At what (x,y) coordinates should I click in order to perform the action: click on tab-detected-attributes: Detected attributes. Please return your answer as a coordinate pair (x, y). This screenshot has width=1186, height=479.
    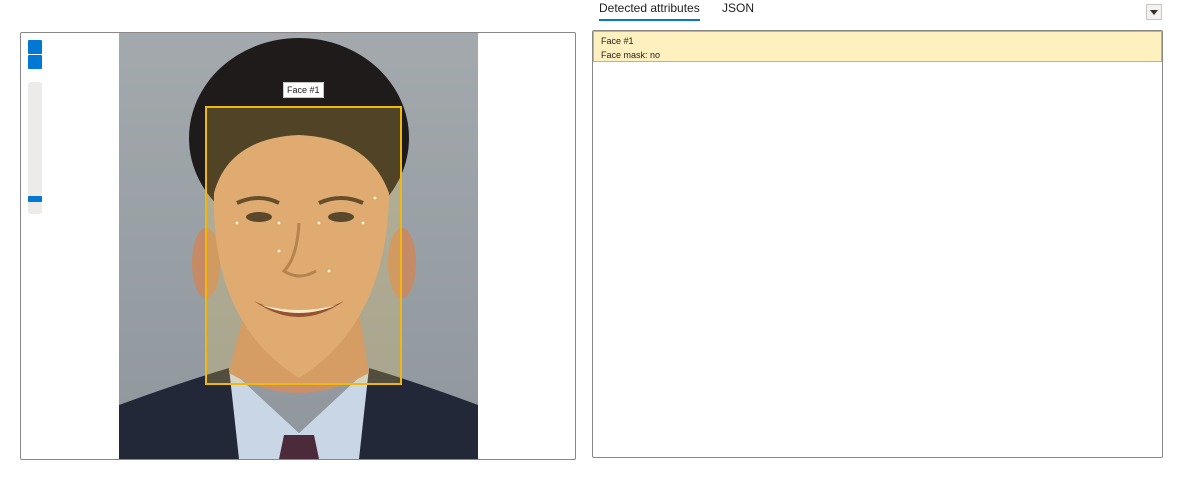
    Looking at the image, I should click on (649, 10).